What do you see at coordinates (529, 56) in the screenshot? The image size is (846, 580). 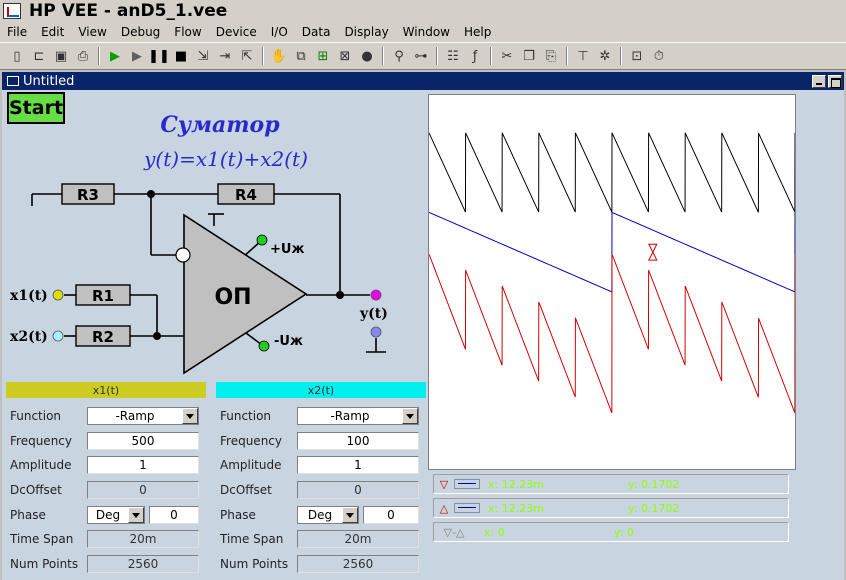 I see `copy-icon: ❐` at bounding box center [529, 56].